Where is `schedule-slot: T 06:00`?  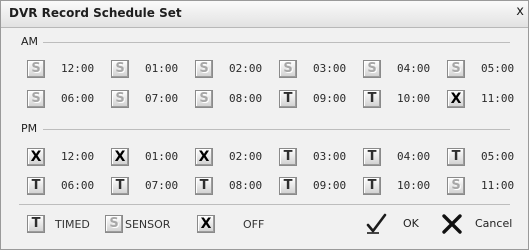
schedule-slot: T 06:00 is located at coordinates (69, 187).